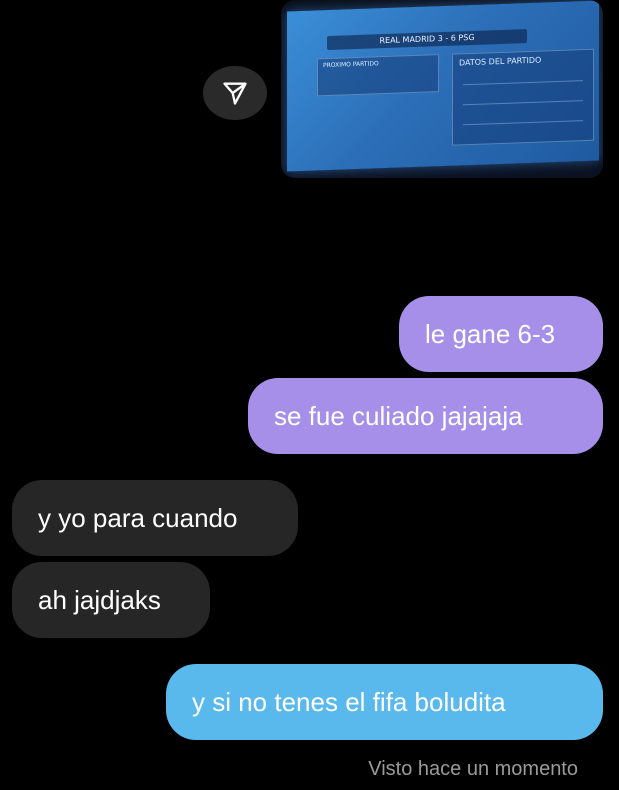 This screenshot has width=619, height=790. I want to click on home-team: REAL MADRID, so click(407, 40).